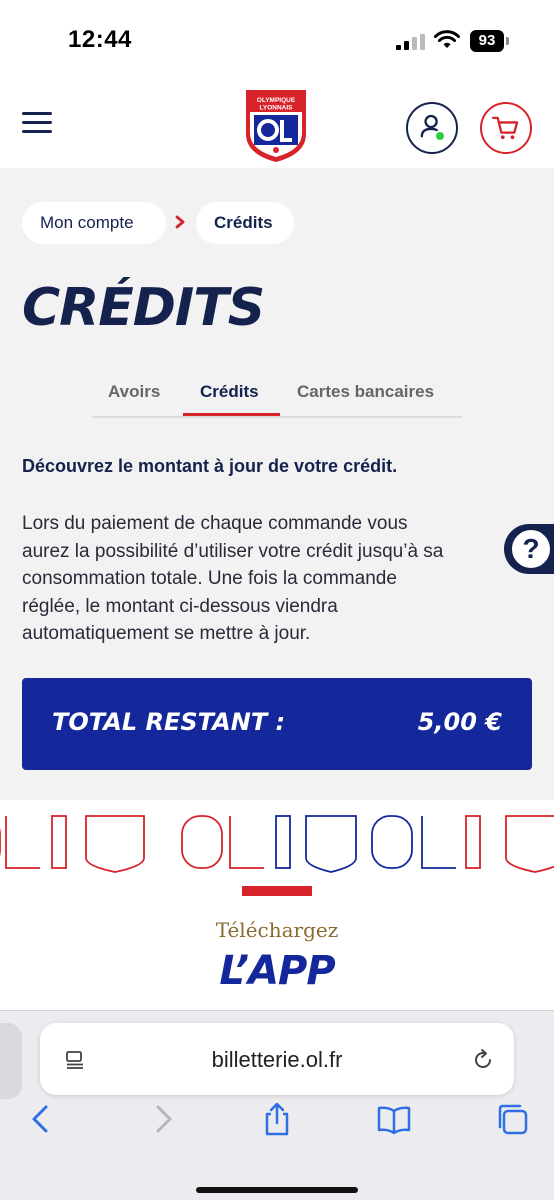 Image resolution: width=554 pixels, height=1200 pixels. What do you see at coordinates (231, 414) in the screenshot?
I see `active-tab-indicator` at bounding box center [231, 414].